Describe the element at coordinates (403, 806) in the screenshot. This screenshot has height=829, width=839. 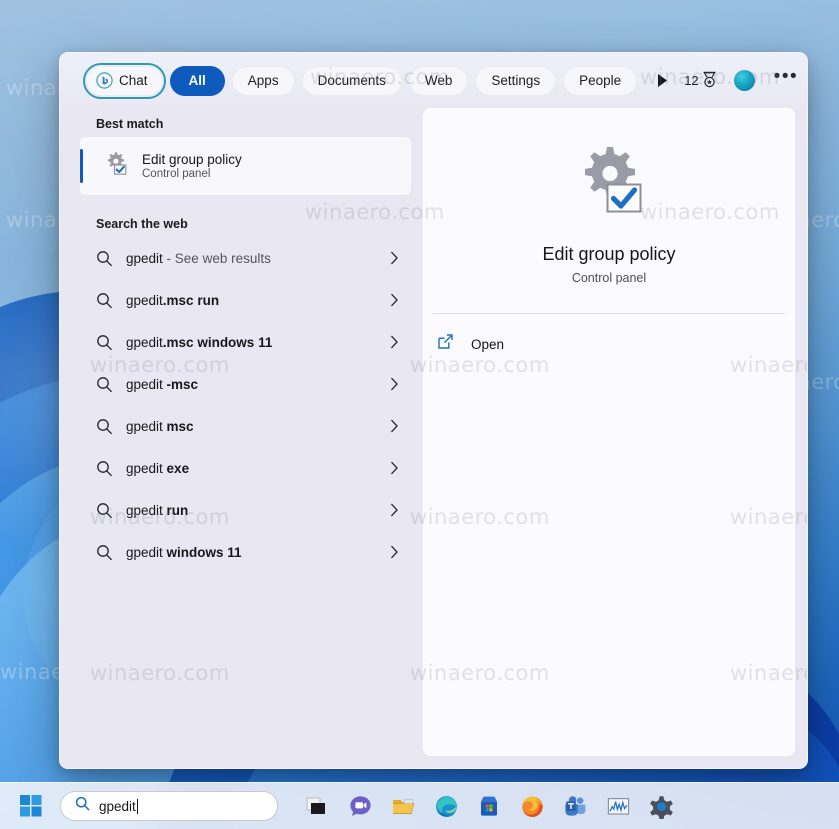
I see `file-explorer-icon` at that location.